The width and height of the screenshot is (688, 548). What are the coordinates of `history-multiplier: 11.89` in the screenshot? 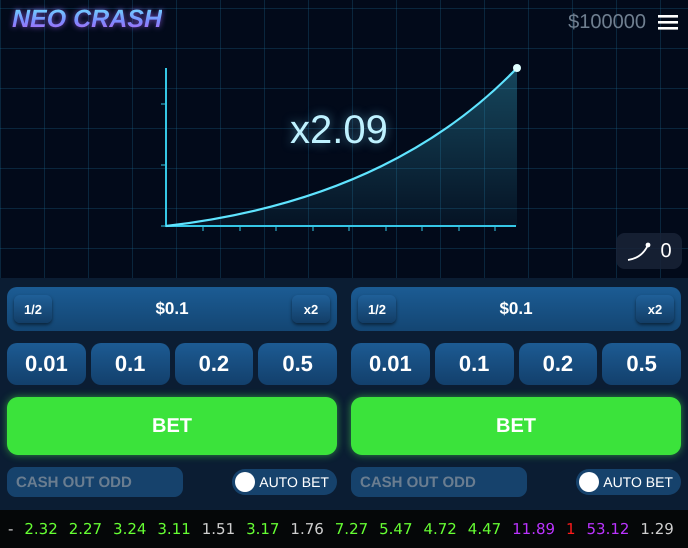 It's located at (534, 529).